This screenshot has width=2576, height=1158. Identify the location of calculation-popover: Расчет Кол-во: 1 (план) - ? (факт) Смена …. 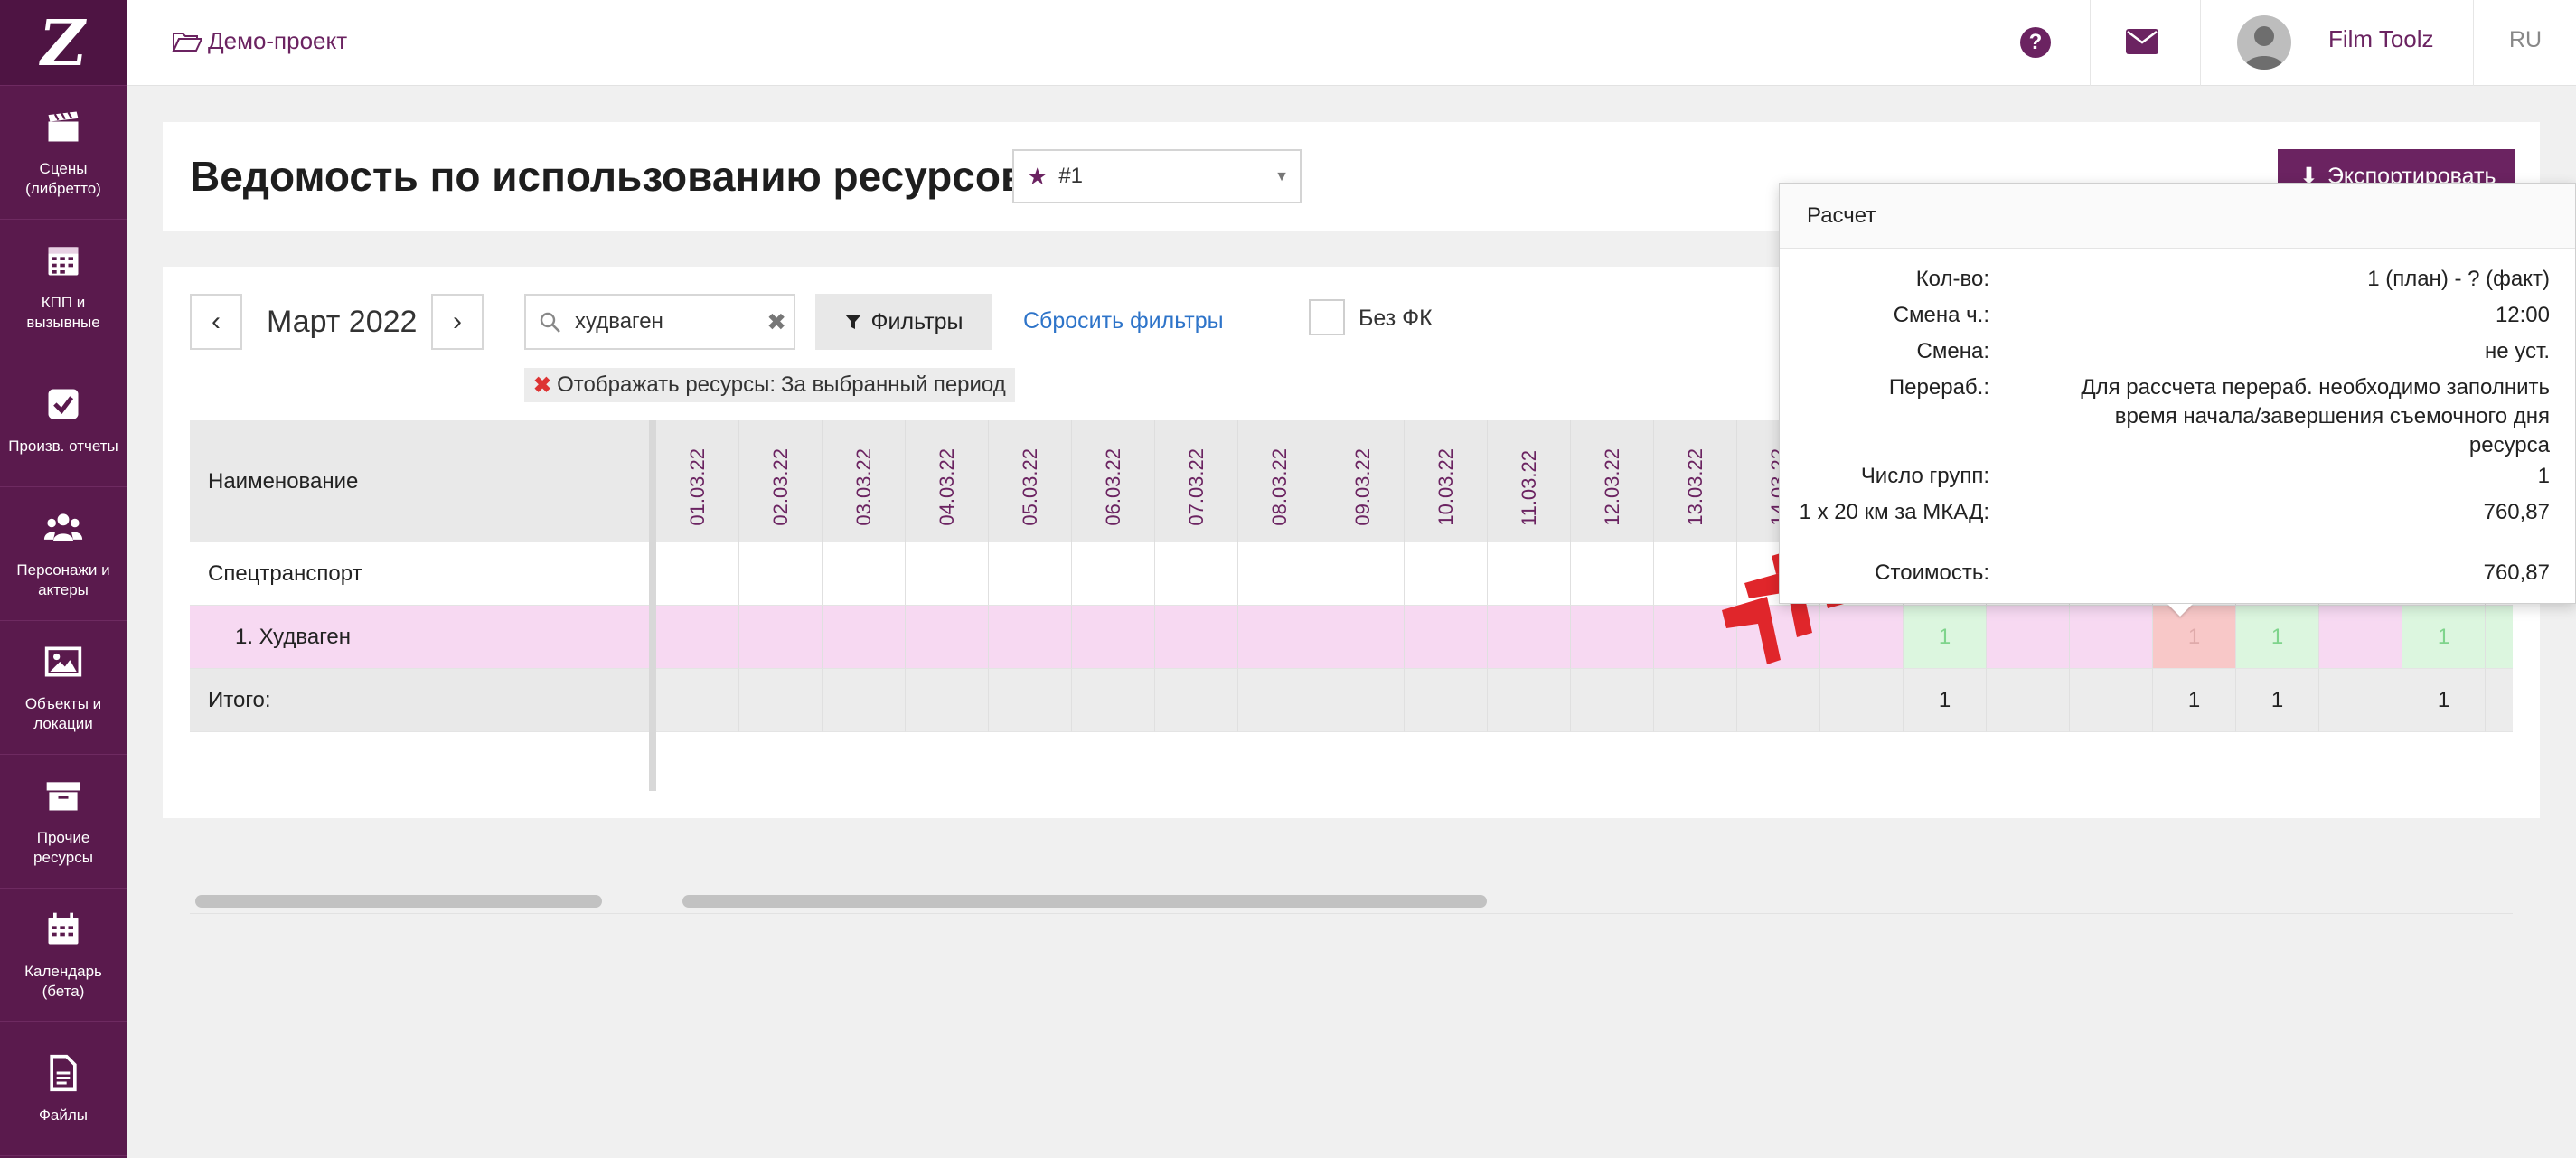
(2177, 393).